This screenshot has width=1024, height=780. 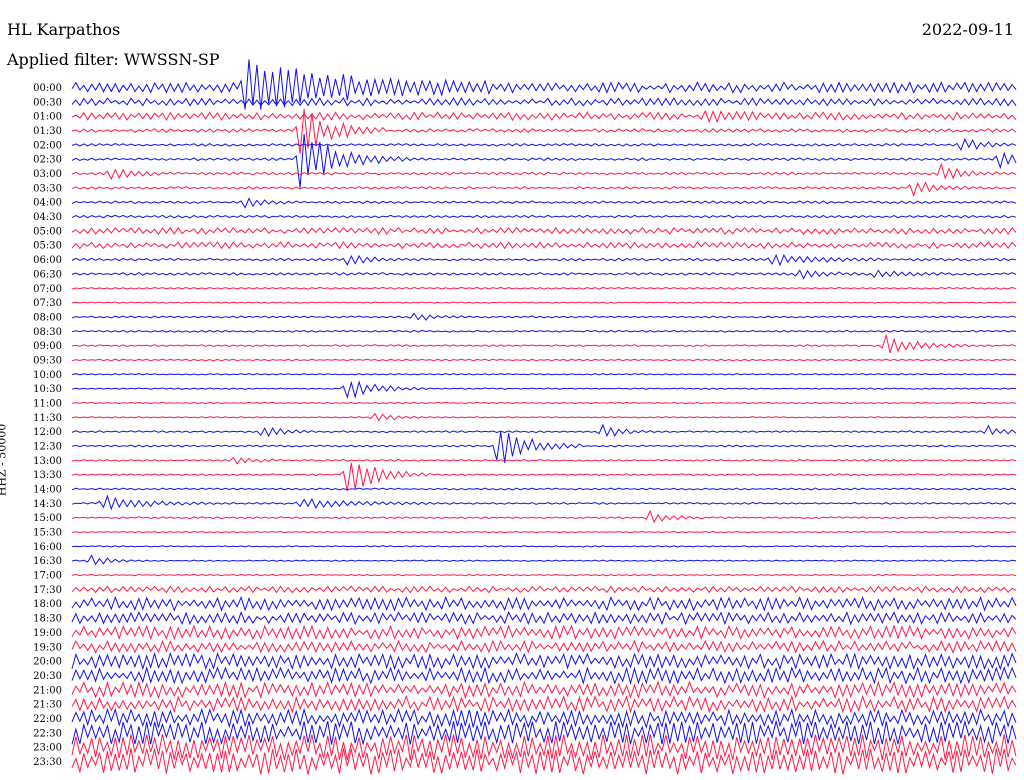 I want to click on row-time-label: 12:30, so click(x=47, y=447).